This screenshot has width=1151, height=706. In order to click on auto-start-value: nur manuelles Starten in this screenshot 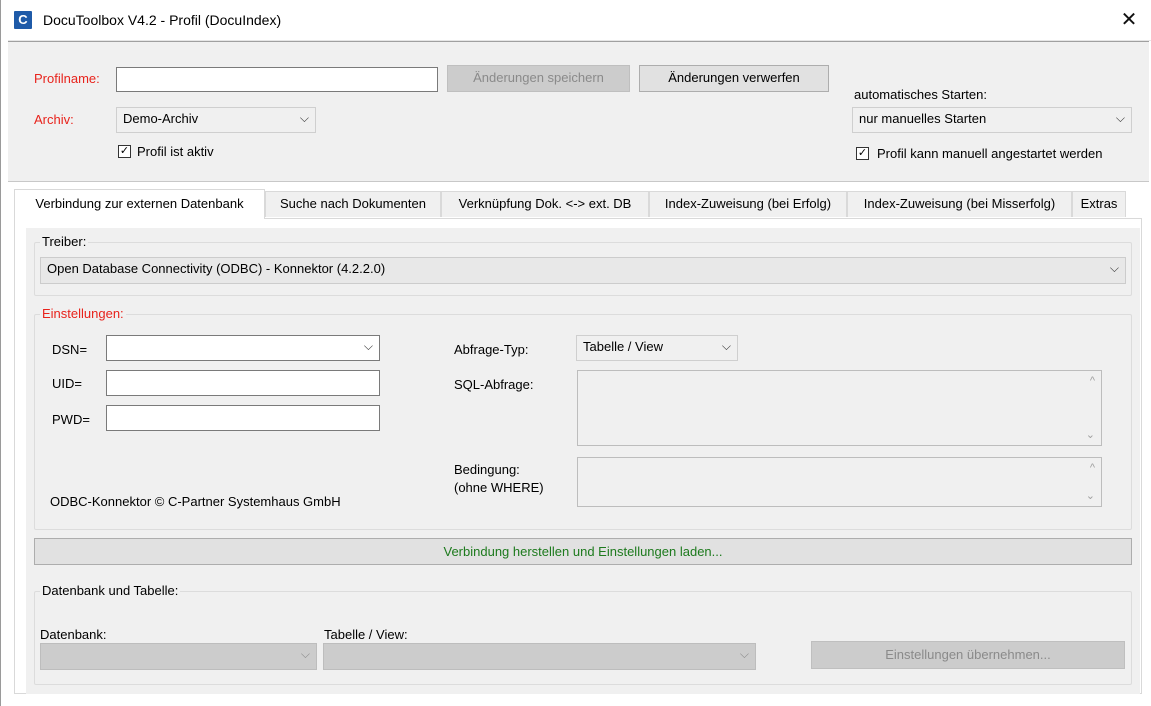, I will do `click(923, 118)`.